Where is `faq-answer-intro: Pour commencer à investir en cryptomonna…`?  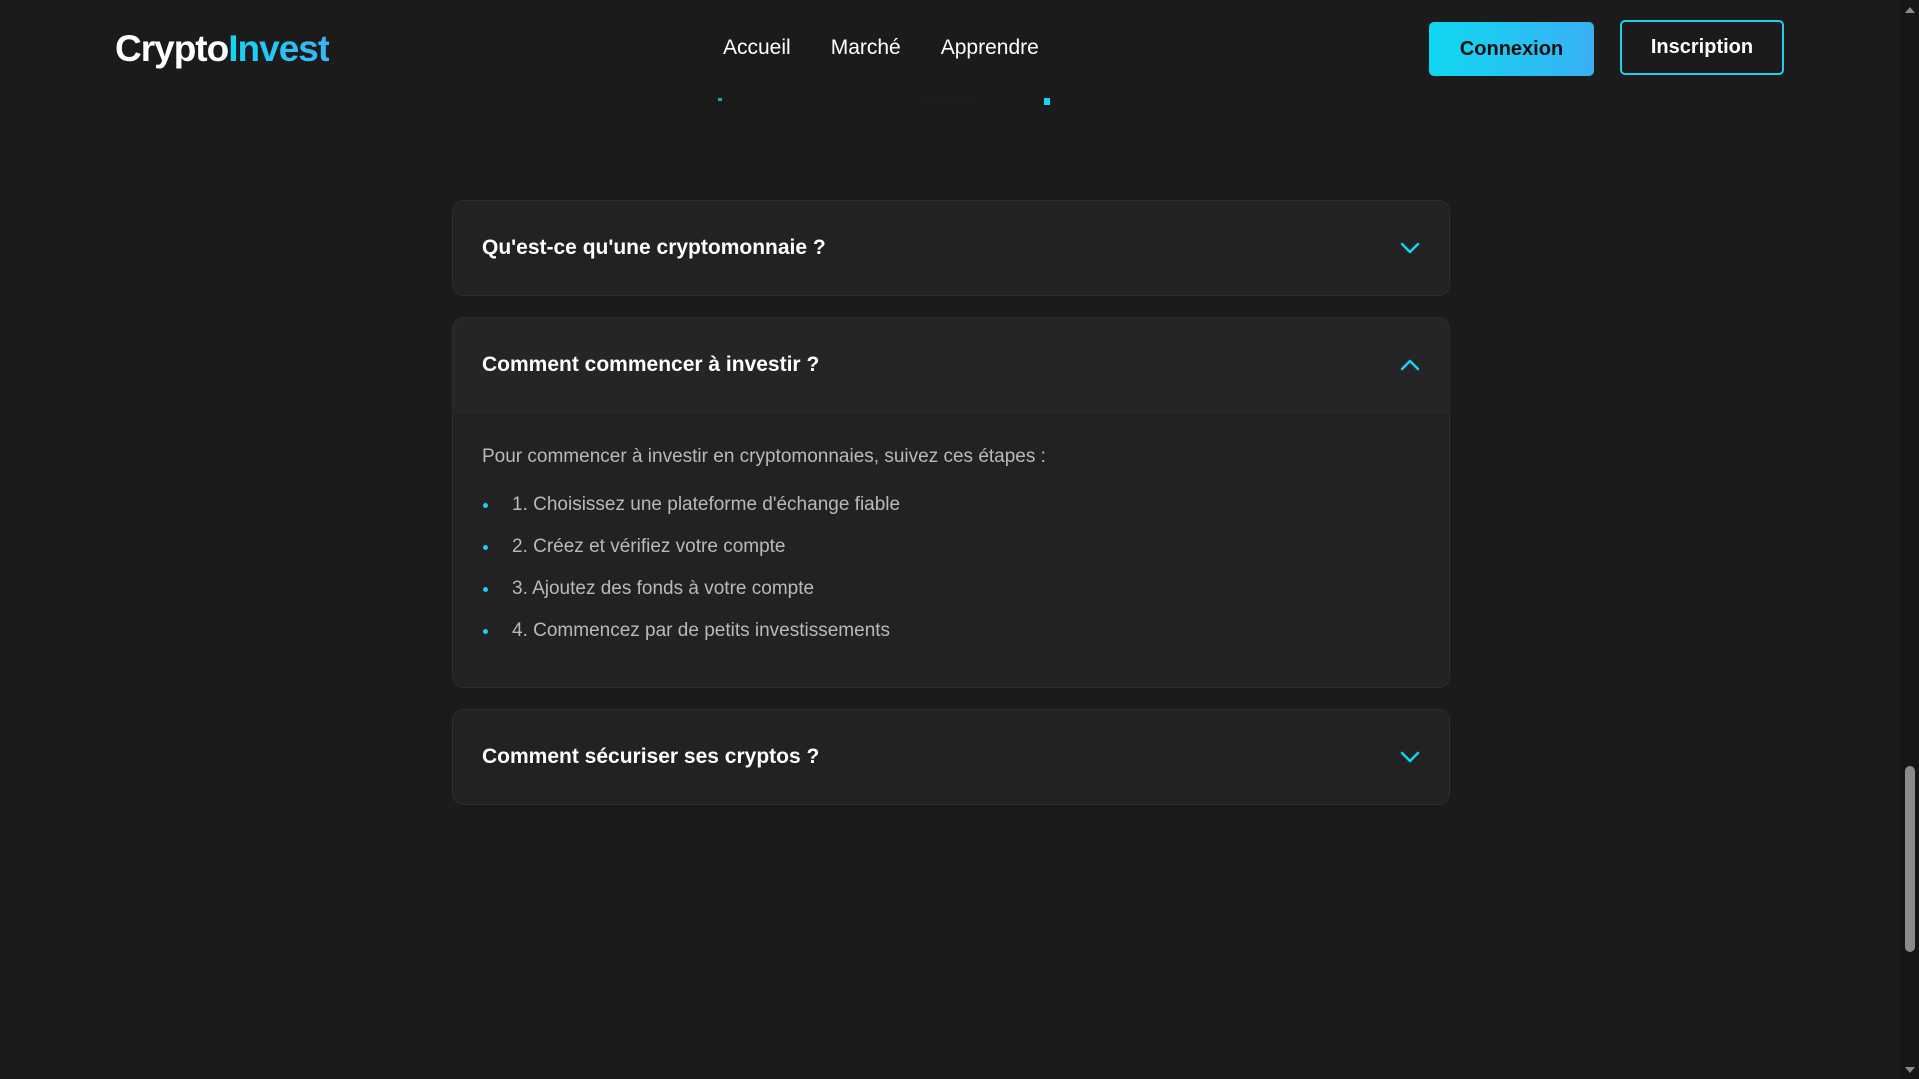
faq-answer-intro: Pour commencer à investir en cryptomonna… is located at coordinates (764, 456).